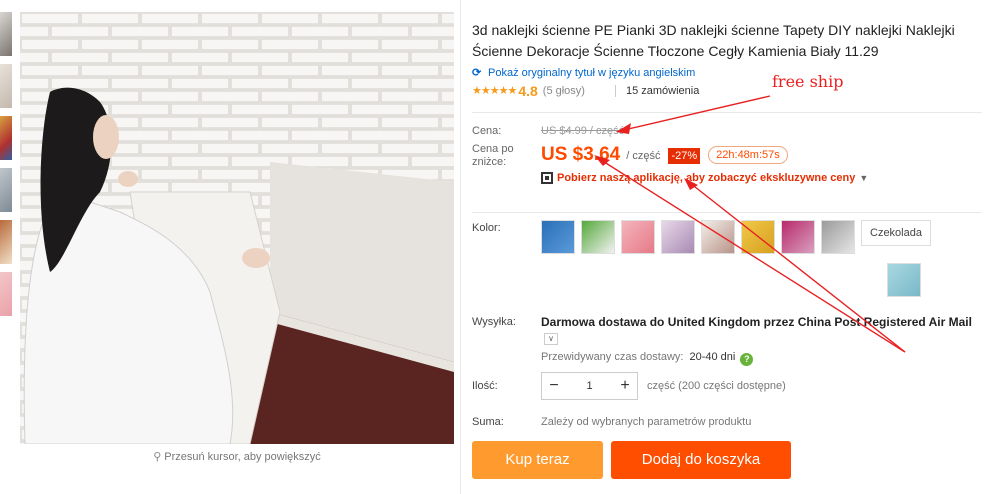  Describe the element at coordinates (598, 237) in the screenshot. I see `color-swatch-green` at that location.